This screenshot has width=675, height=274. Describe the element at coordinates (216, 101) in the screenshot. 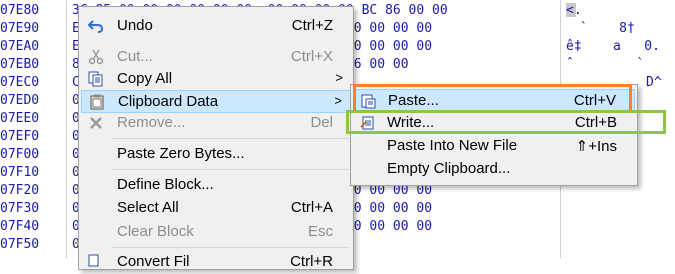

I see `menu-item-clipboard-data: Clipboard Data >` at that location.